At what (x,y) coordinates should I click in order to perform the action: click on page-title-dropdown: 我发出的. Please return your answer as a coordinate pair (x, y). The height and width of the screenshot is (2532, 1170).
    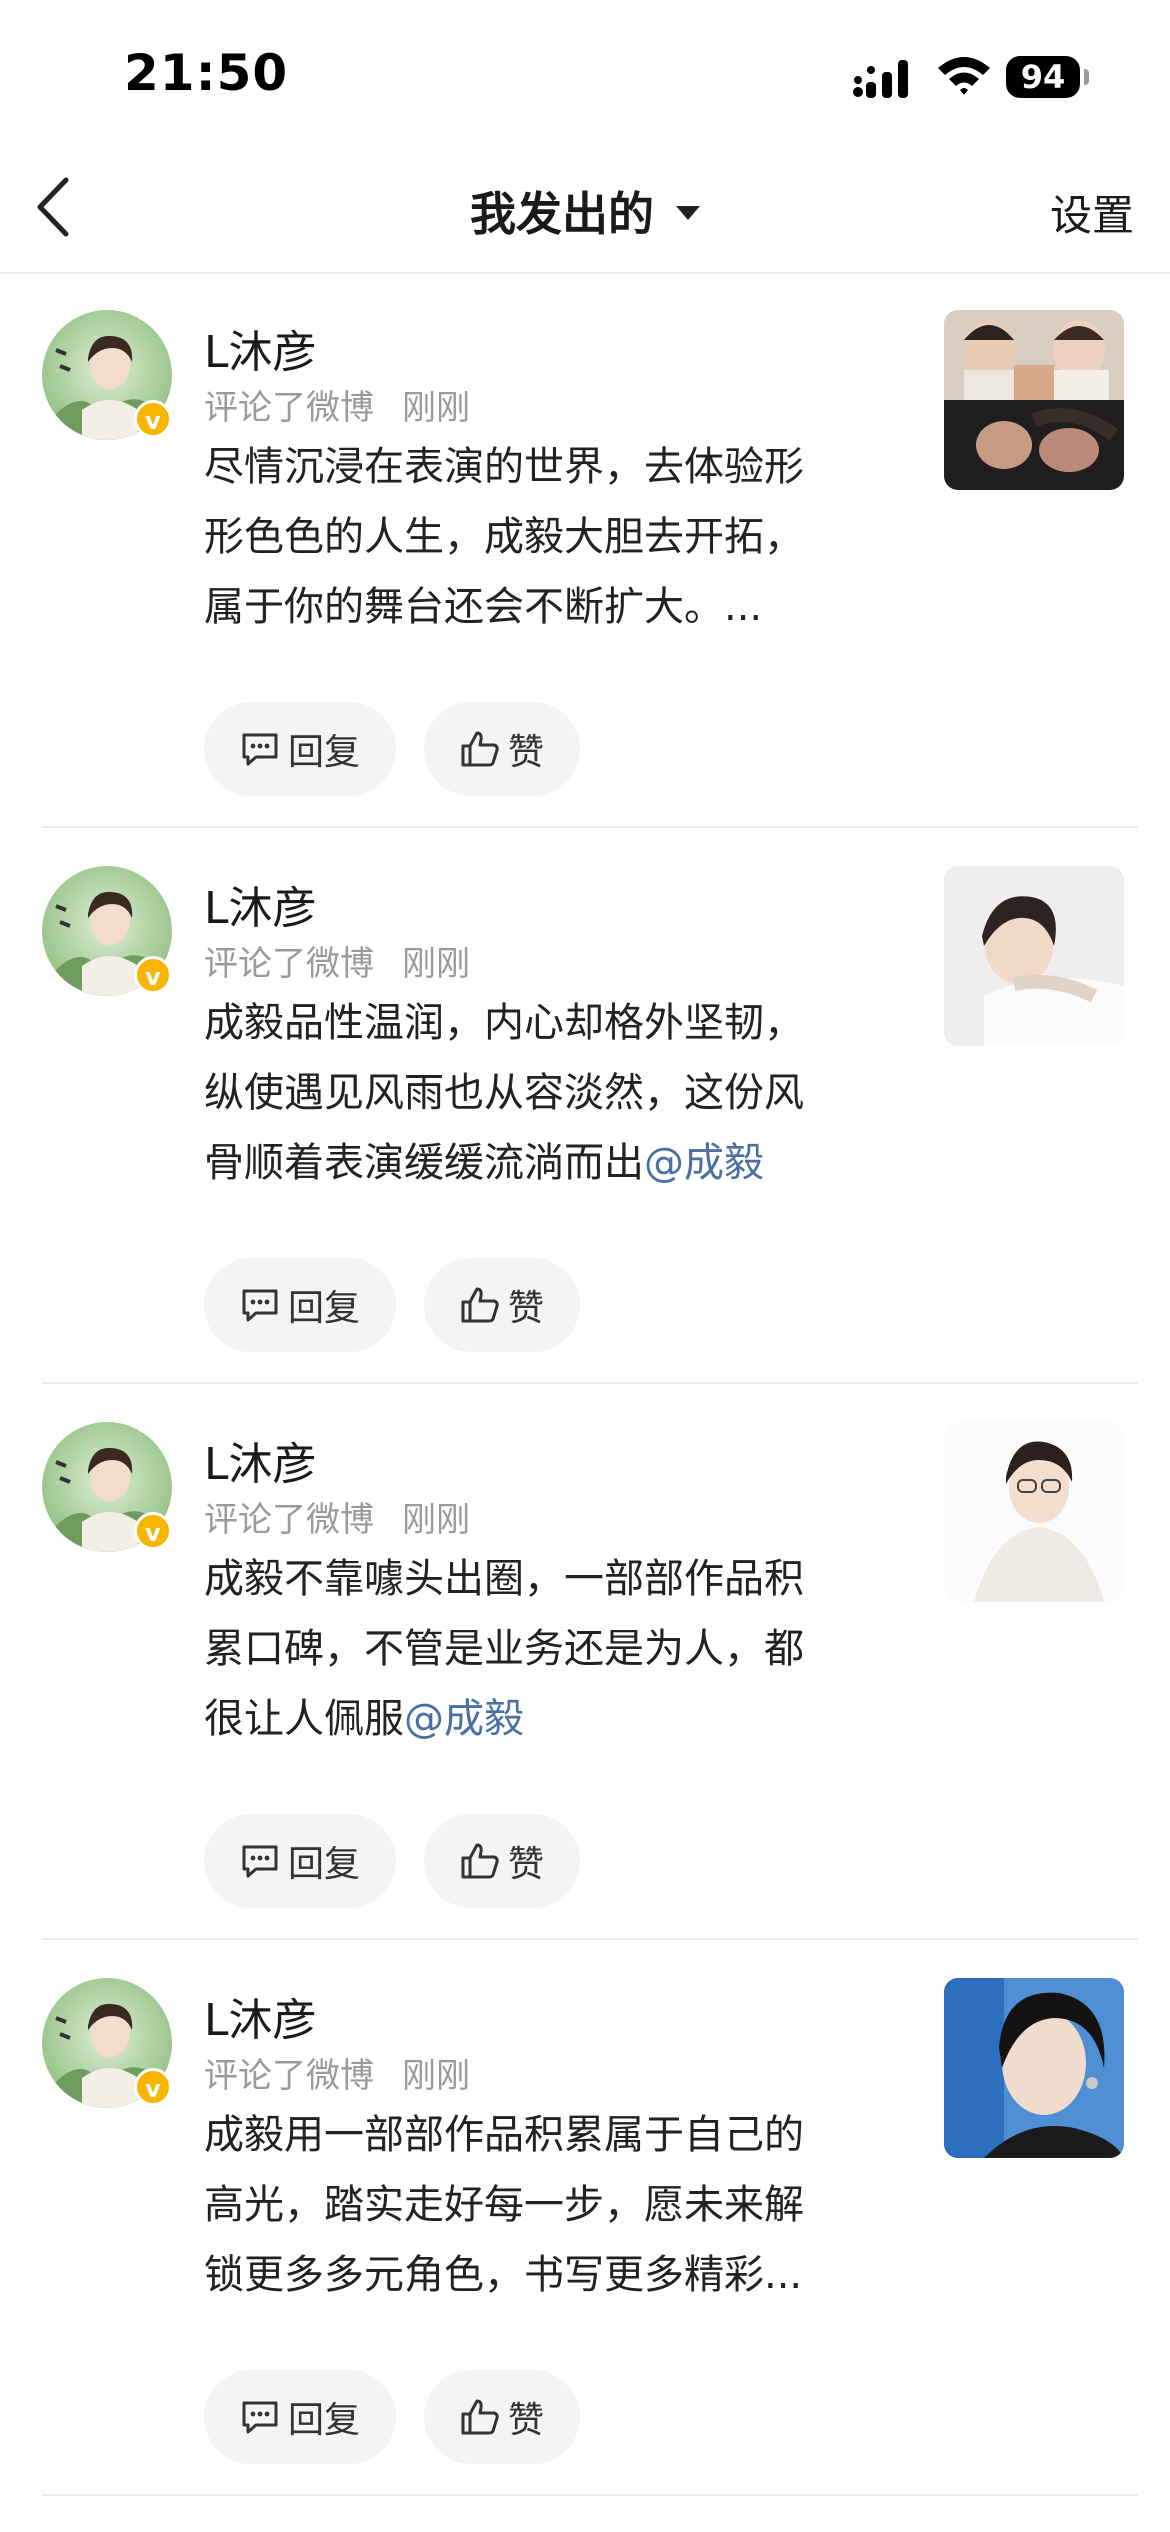
    Looking at the image, I should click on (585, 211).